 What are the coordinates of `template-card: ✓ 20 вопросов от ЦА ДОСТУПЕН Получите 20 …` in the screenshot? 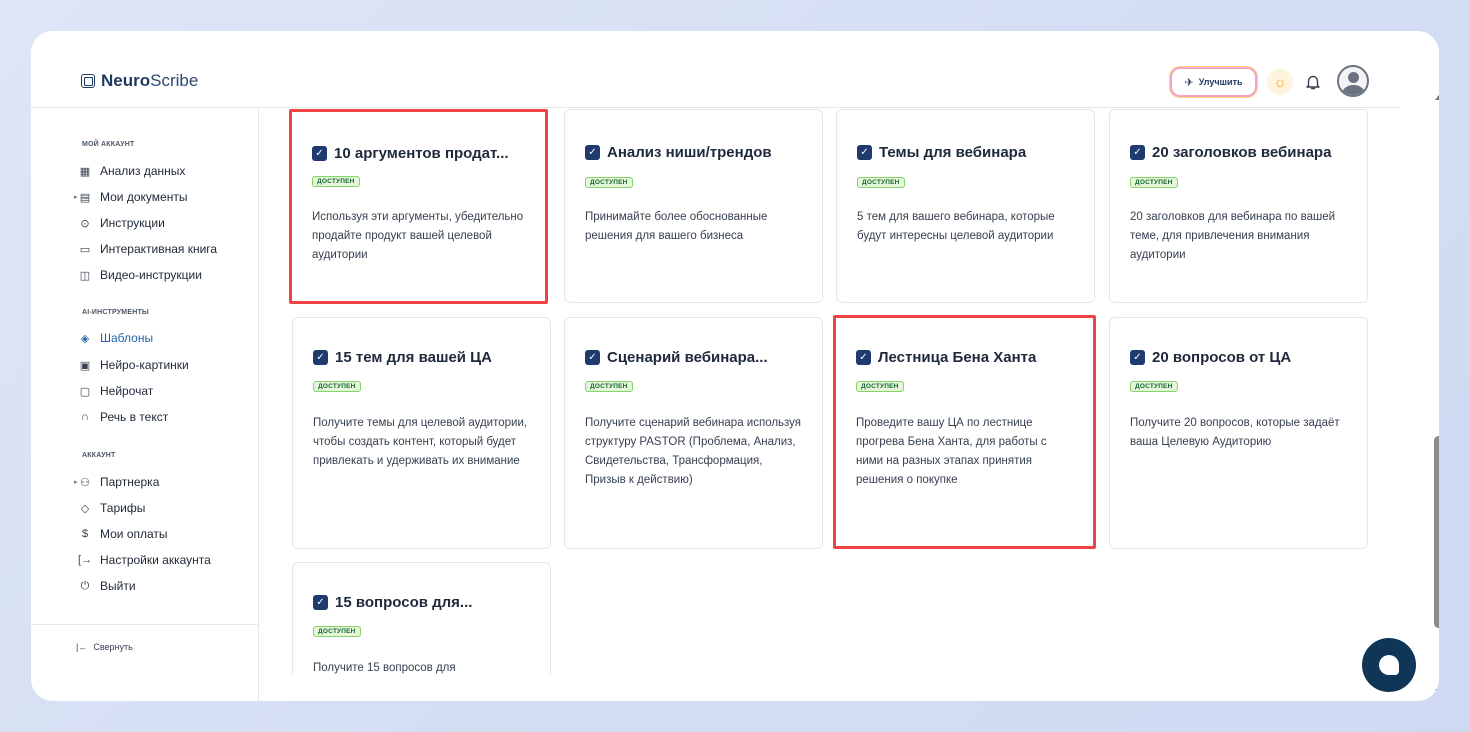 It's located at (1238, 433).